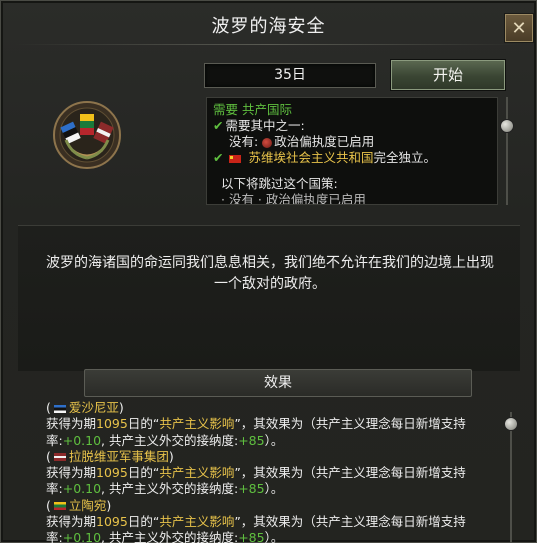  What do you see at coordinates (235, 158) in the screenshot?
I see `soviet-flag-icon` at bounding box center [235, 158].